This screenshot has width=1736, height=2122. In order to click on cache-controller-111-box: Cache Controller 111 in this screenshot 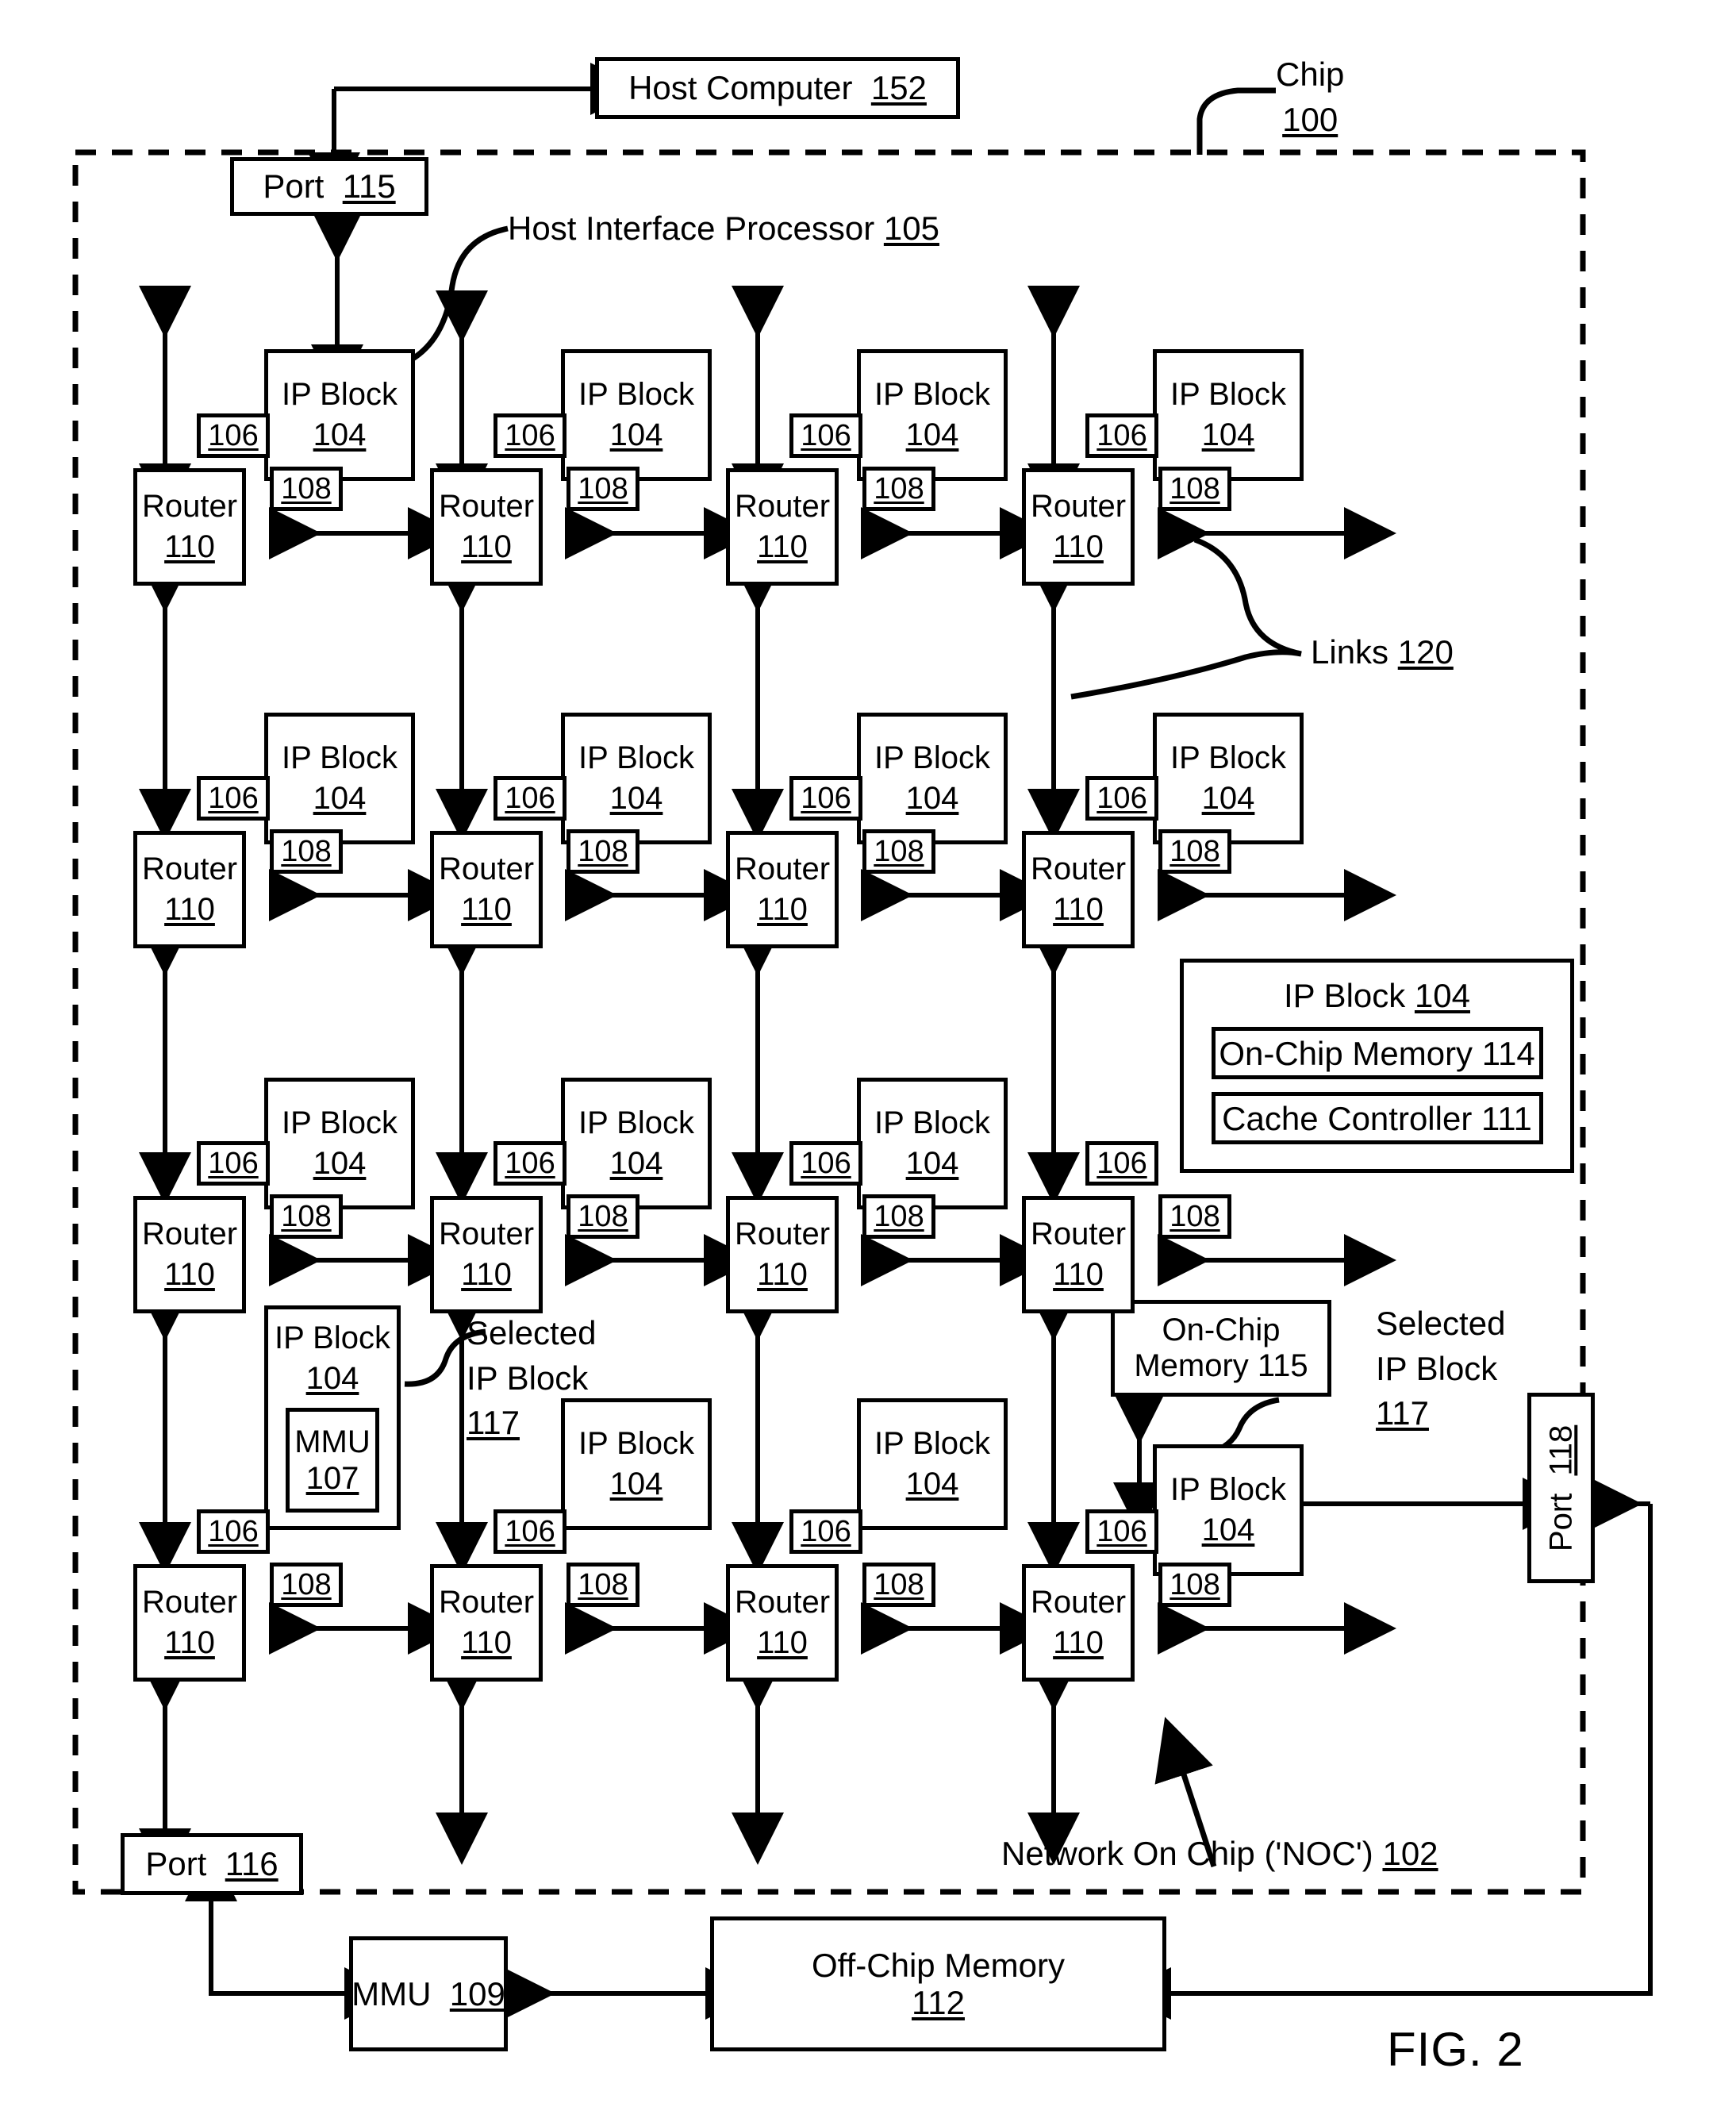, I will do `click(1377, 1119)`.